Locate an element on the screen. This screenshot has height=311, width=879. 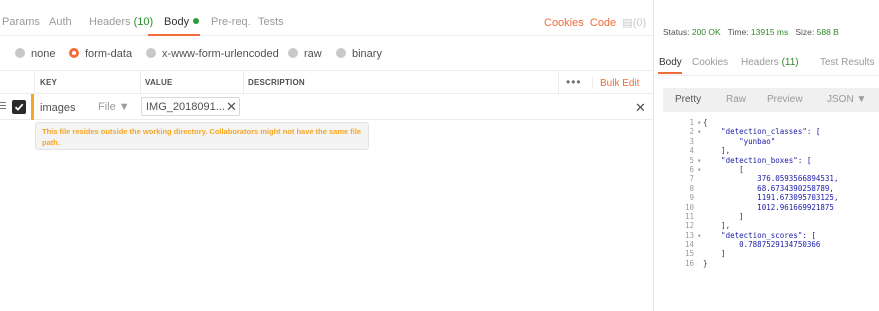
line-number: 12 is located at coordinates (689, 226).